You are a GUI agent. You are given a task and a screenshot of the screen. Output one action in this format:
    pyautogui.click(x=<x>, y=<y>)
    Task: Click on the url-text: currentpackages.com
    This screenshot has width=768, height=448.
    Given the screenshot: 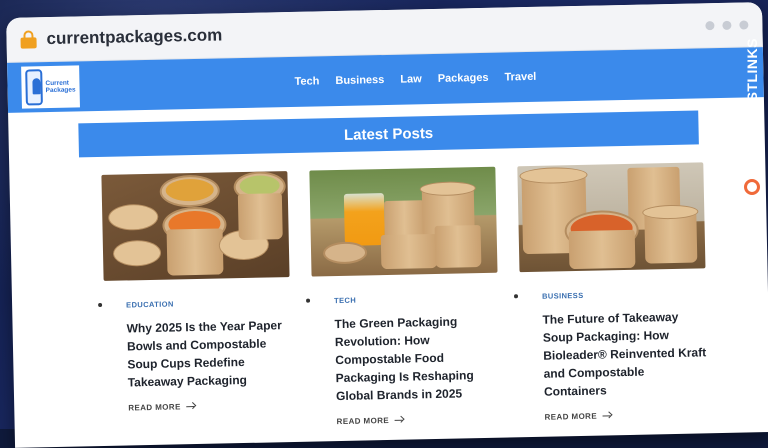 What is the action you would take?
    pyautogui.click(x=134, y=37)
    